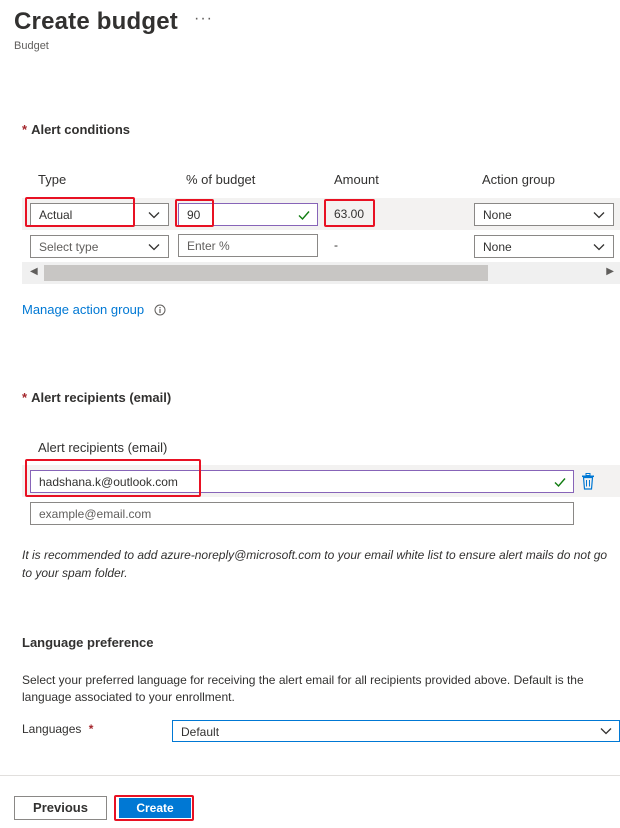  I want to click on previous-button: Previous, so click(60, 808).